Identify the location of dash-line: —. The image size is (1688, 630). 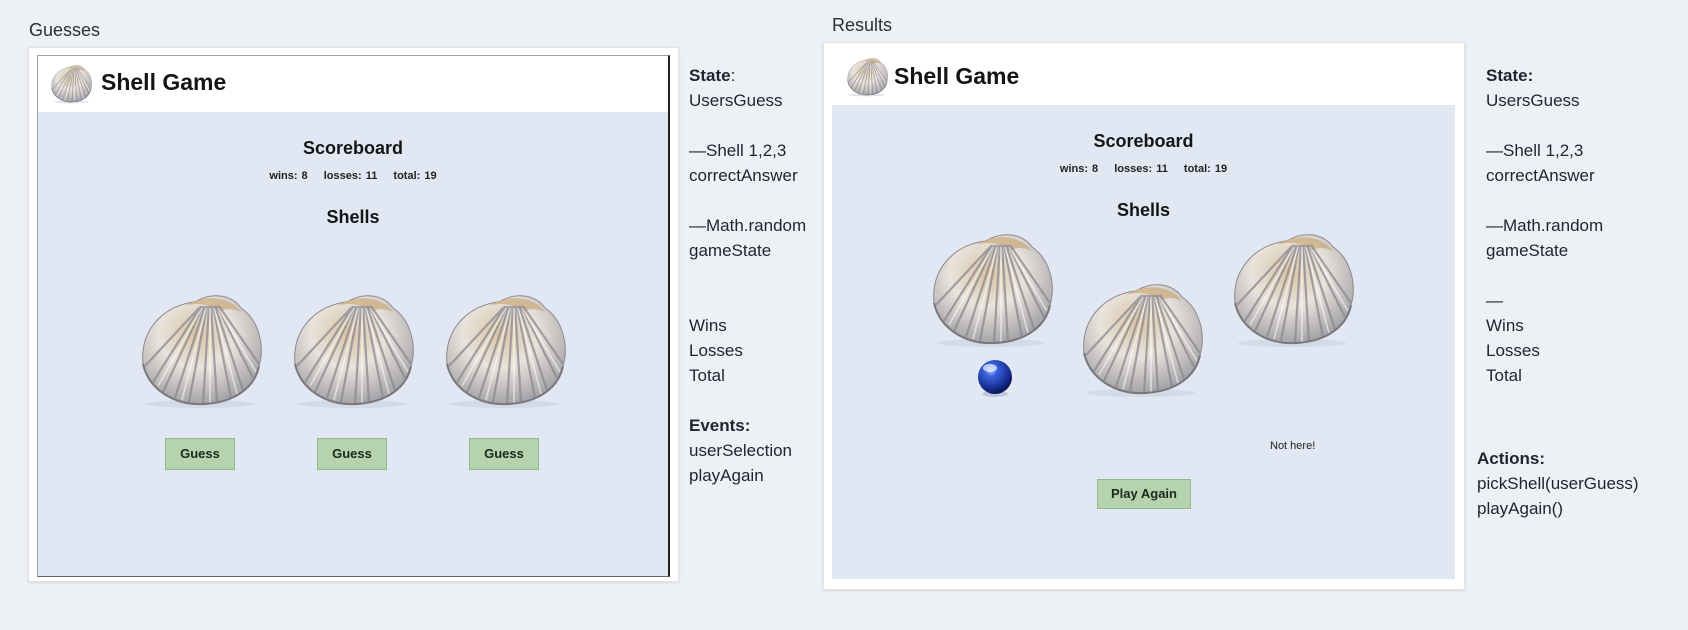
(1494, 300).